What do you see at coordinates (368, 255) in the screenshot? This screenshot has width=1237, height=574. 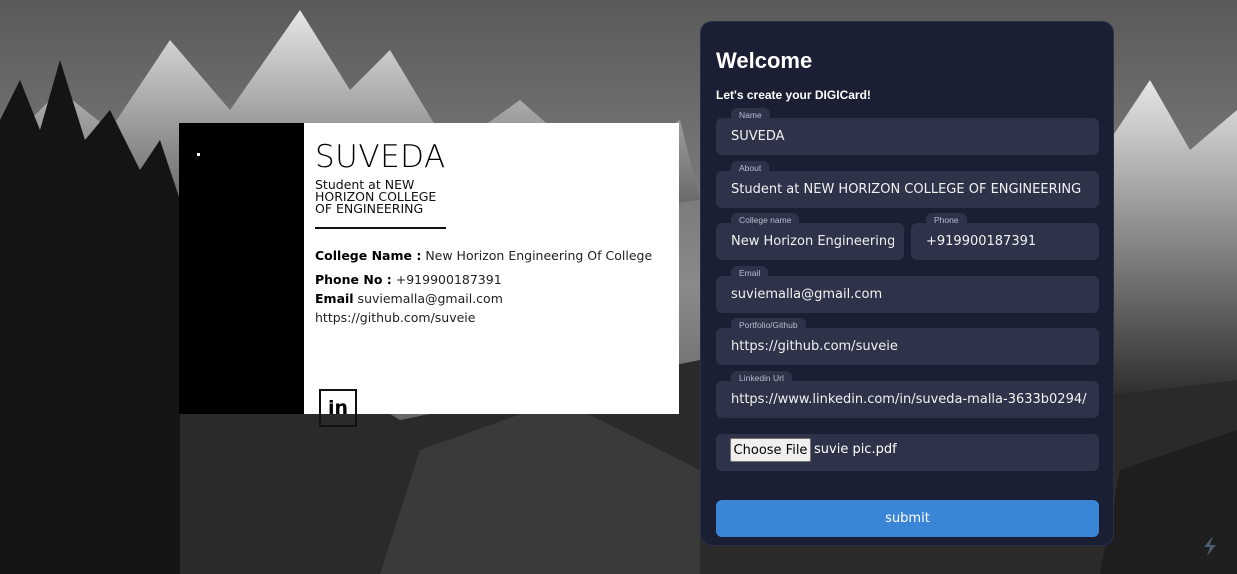 I see `card-college-label: College Name :` at bounding box center [368, 255].